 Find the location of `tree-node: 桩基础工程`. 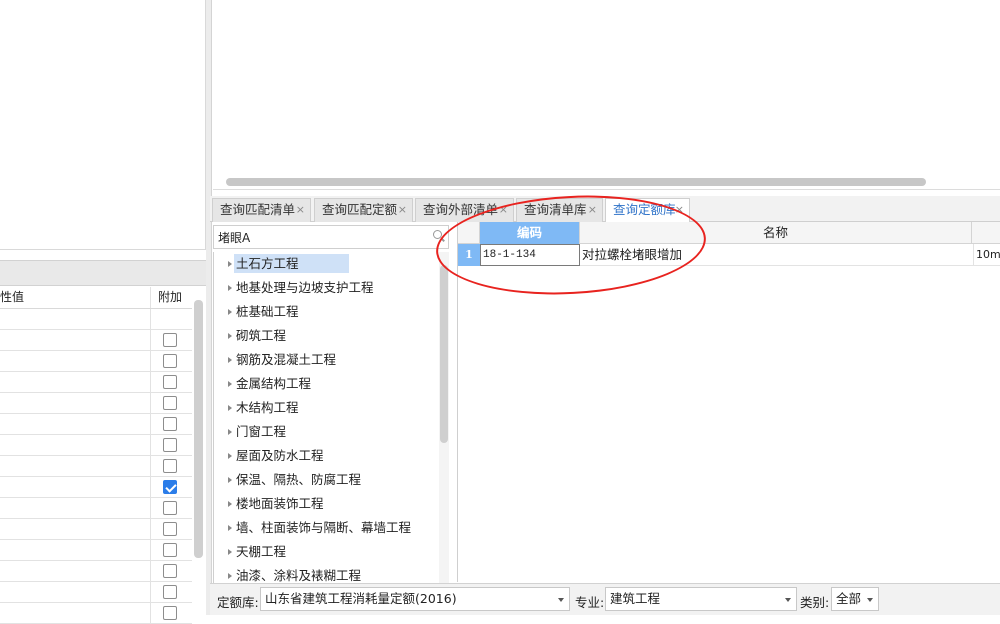

tree-node: 桩基础工程 is located at coordinates (326, 312).